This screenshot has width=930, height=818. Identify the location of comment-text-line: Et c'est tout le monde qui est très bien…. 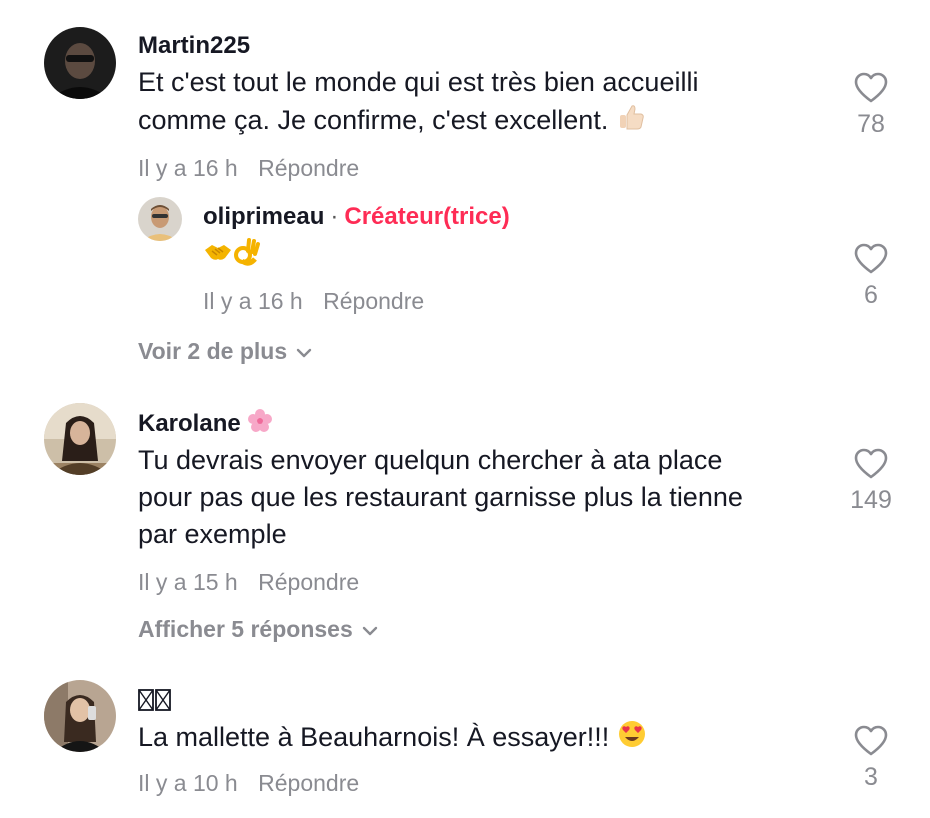
(418, 82).